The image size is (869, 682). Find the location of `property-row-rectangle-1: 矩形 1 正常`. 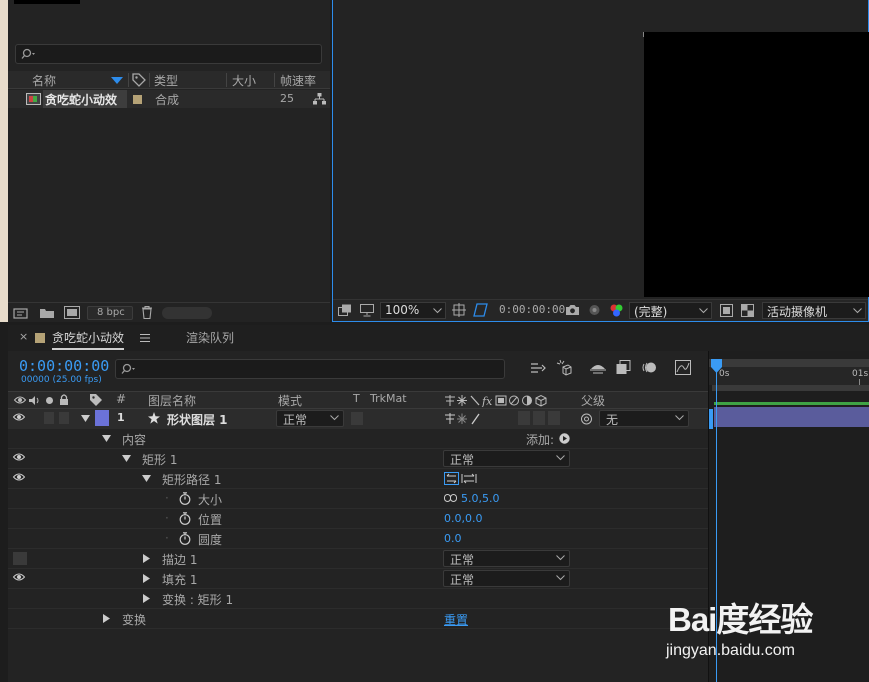

property-row-rectangle-1: 矩形 1 正常 is located at coordinates (358, 459).